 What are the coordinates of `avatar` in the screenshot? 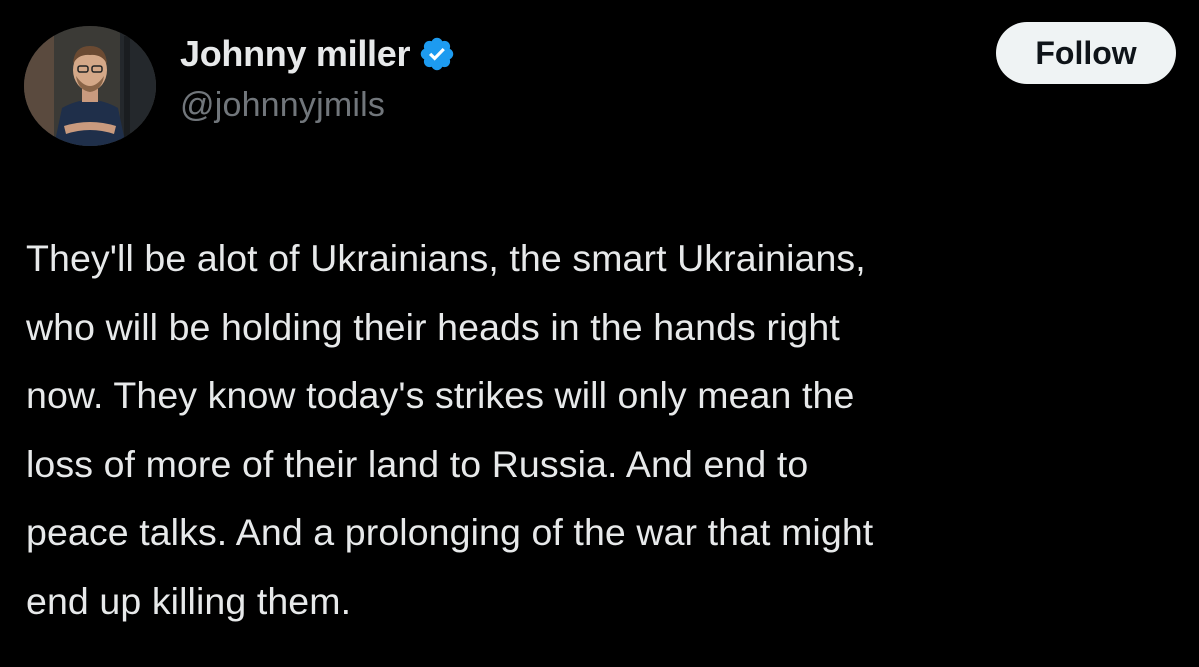 It's located at (90, 86).